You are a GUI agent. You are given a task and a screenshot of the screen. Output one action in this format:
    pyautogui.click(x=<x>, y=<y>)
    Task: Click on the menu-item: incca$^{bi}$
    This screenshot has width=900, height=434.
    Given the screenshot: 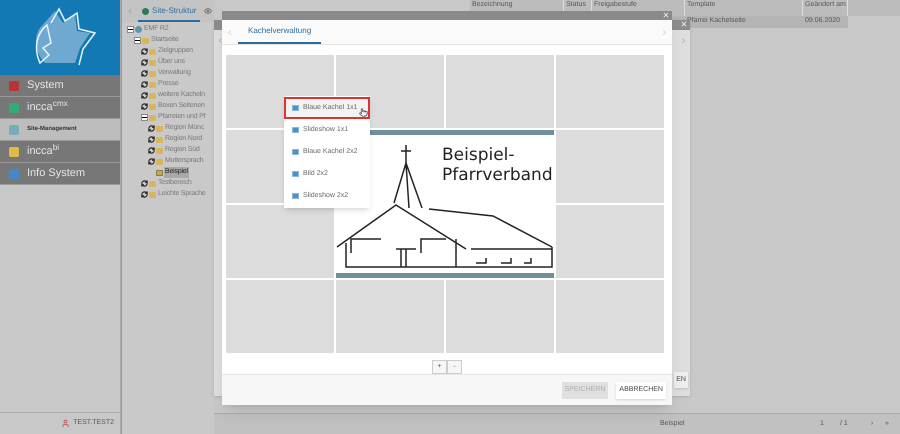 What is the action you would take?
    pyautogui.click(x=60, y=152)
    